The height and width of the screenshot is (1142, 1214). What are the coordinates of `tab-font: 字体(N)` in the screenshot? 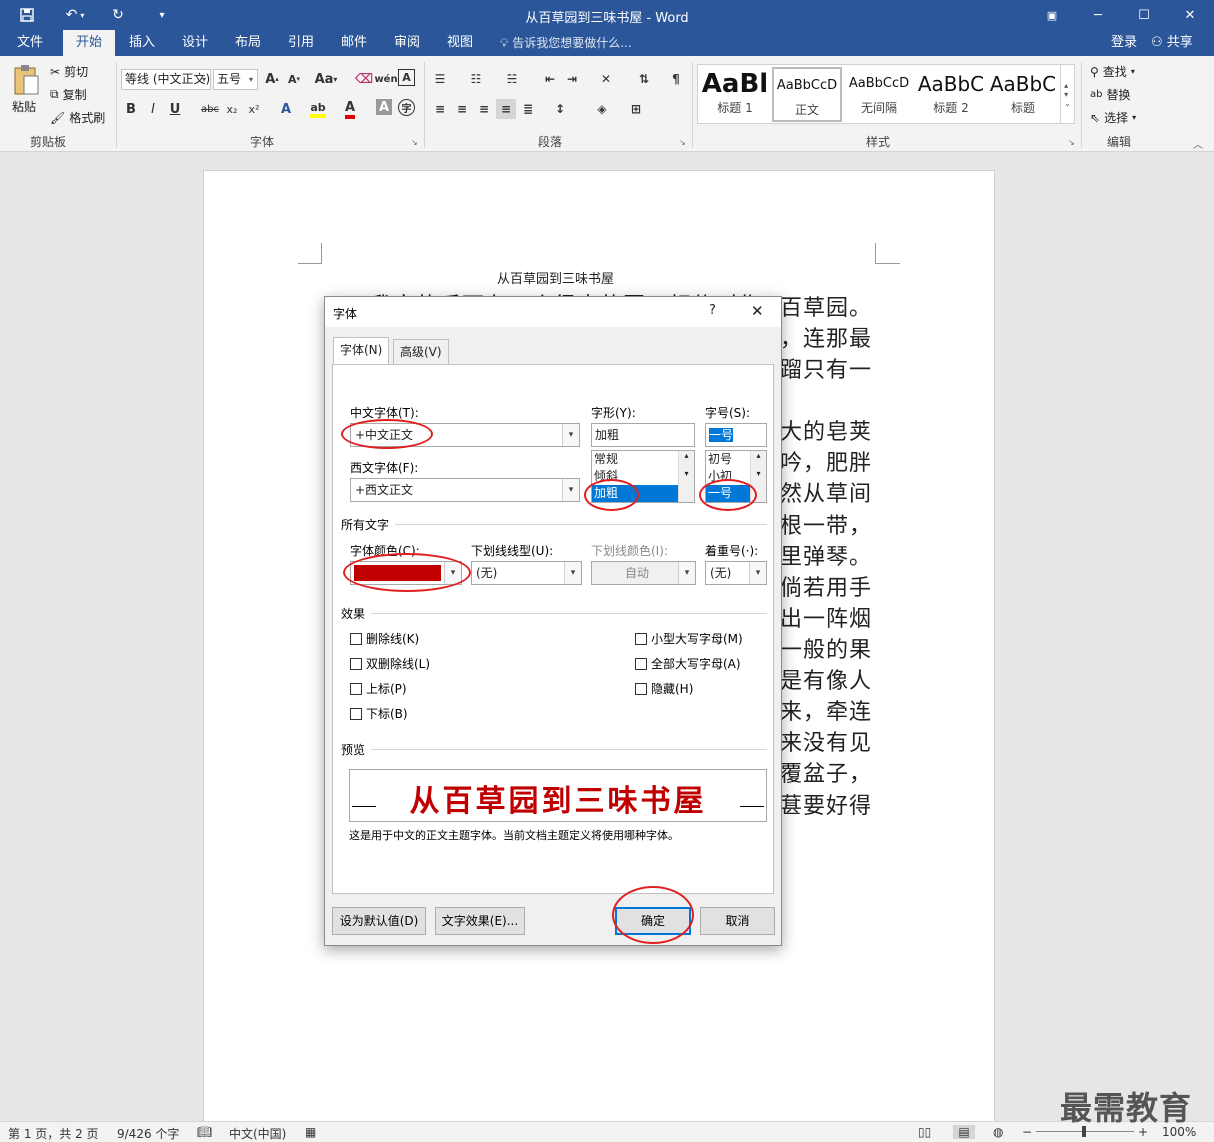 It's located at (361, 351).